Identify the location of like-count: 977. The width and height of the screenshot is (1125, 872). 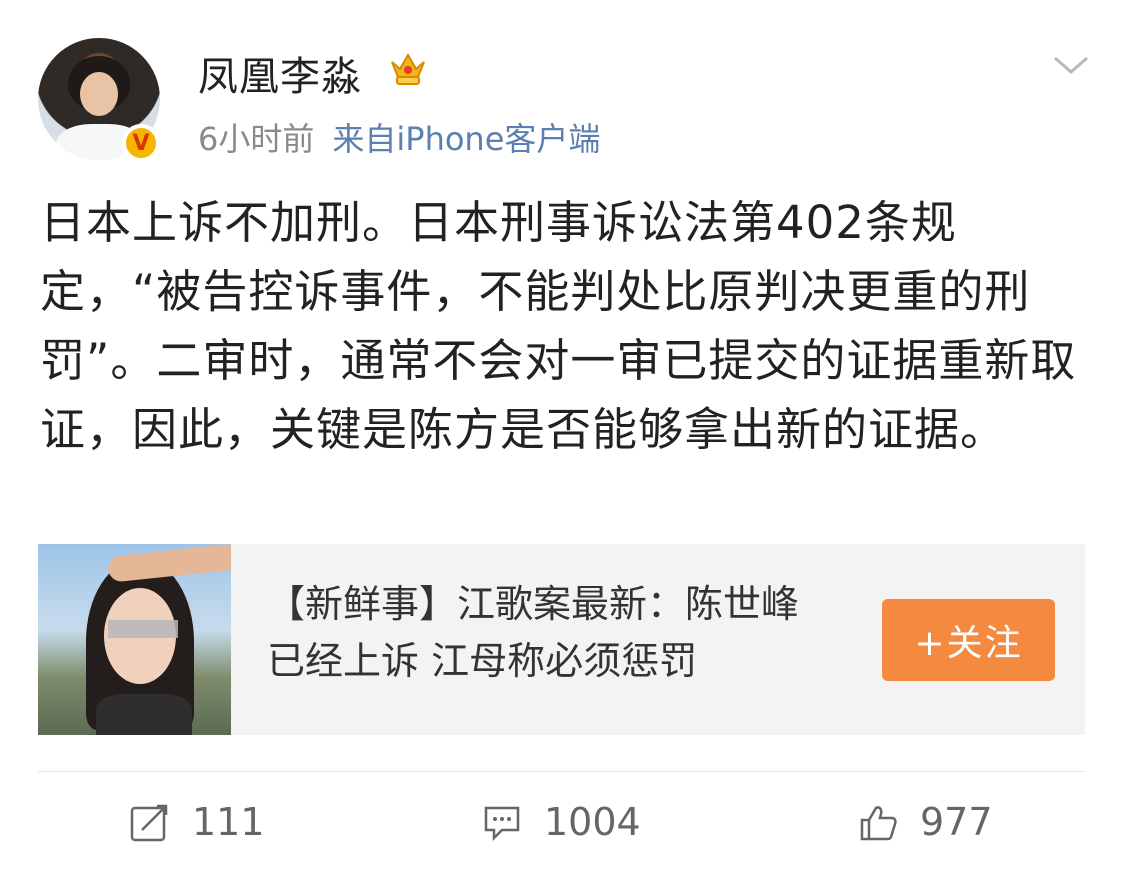
(956, 822).